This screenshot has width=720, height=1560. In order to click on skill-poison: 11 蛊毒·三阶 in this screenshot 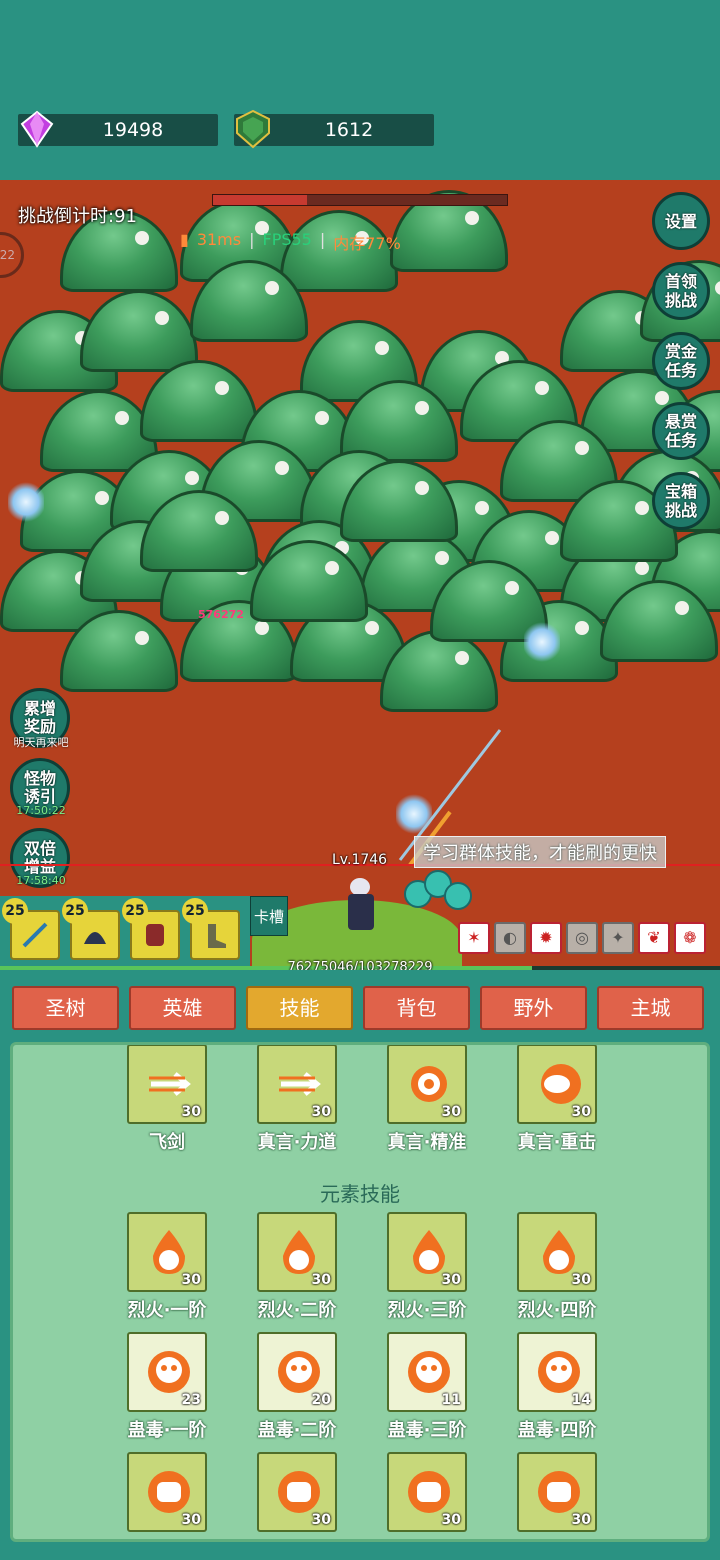, I will do `click(427, 1387)`.